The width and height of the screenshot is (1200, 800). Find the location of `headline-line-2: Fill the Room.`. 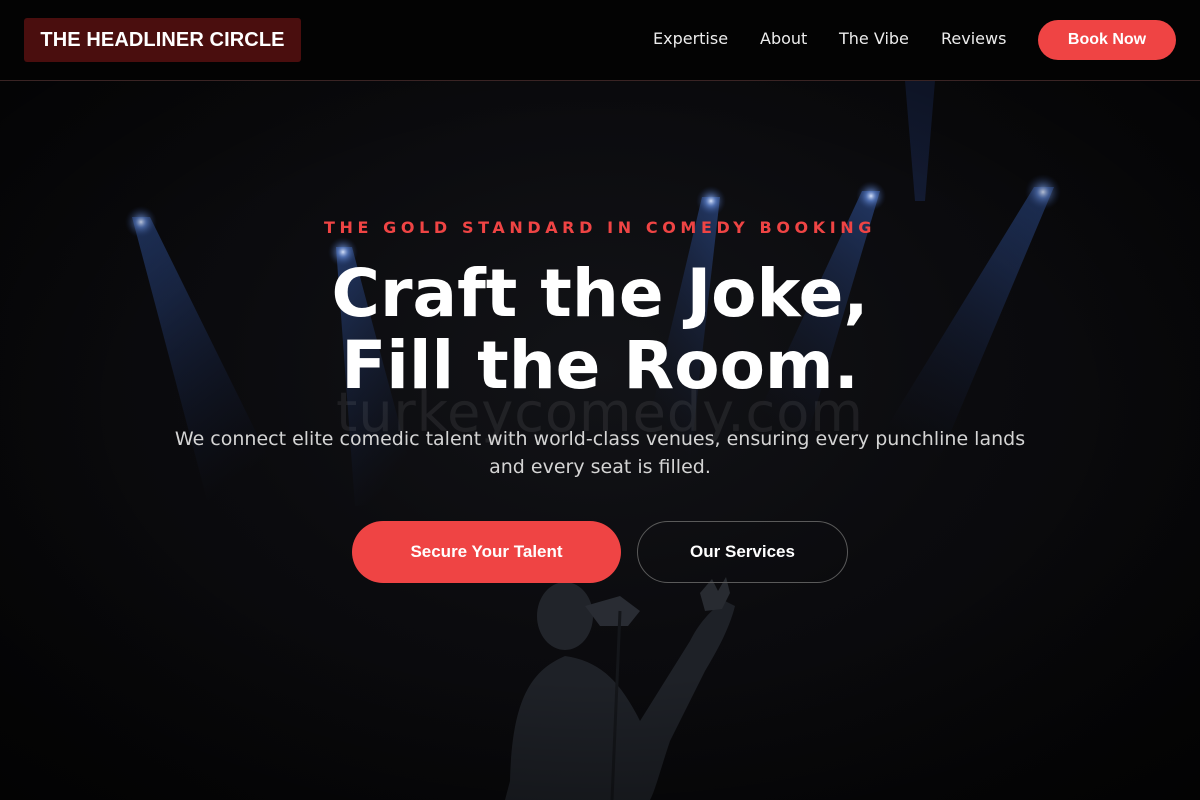

headline-line-2: Fill the Room. is located at coordinates (600, 365).